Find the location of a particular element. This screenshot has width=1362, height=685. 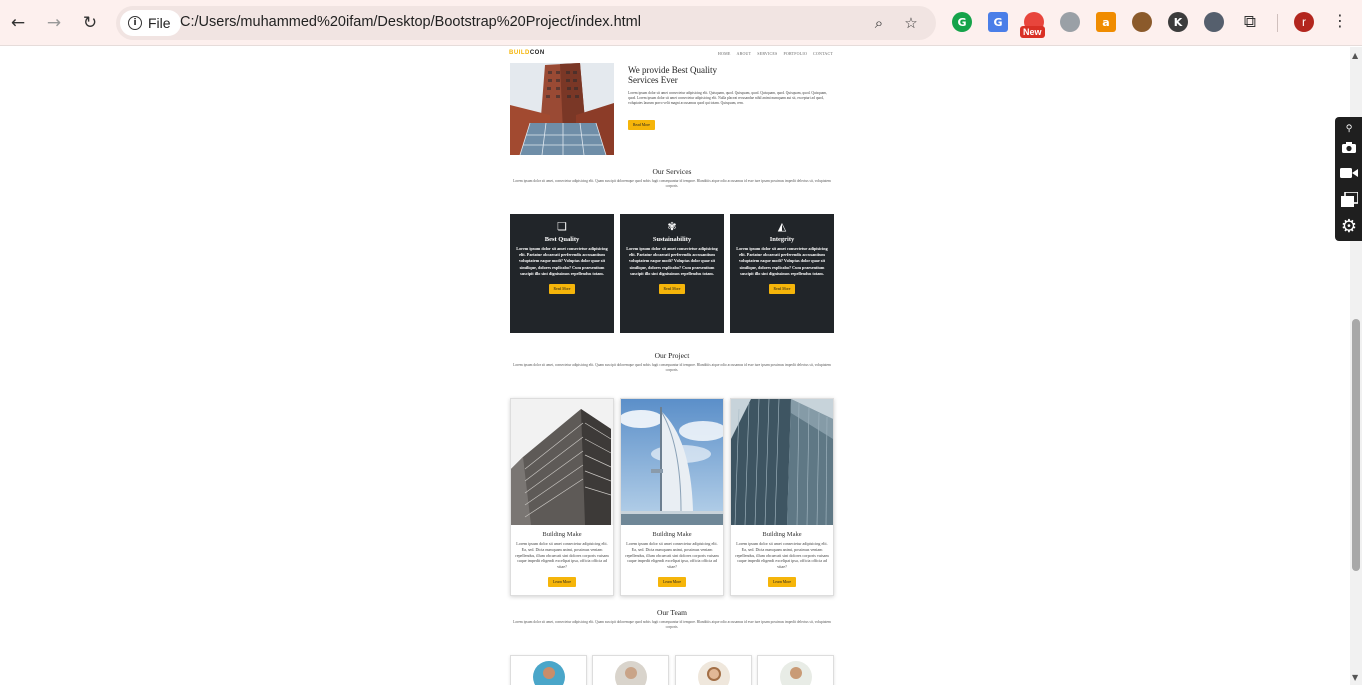

site-logo: BUILDCON is located at coordinates (527, 53).